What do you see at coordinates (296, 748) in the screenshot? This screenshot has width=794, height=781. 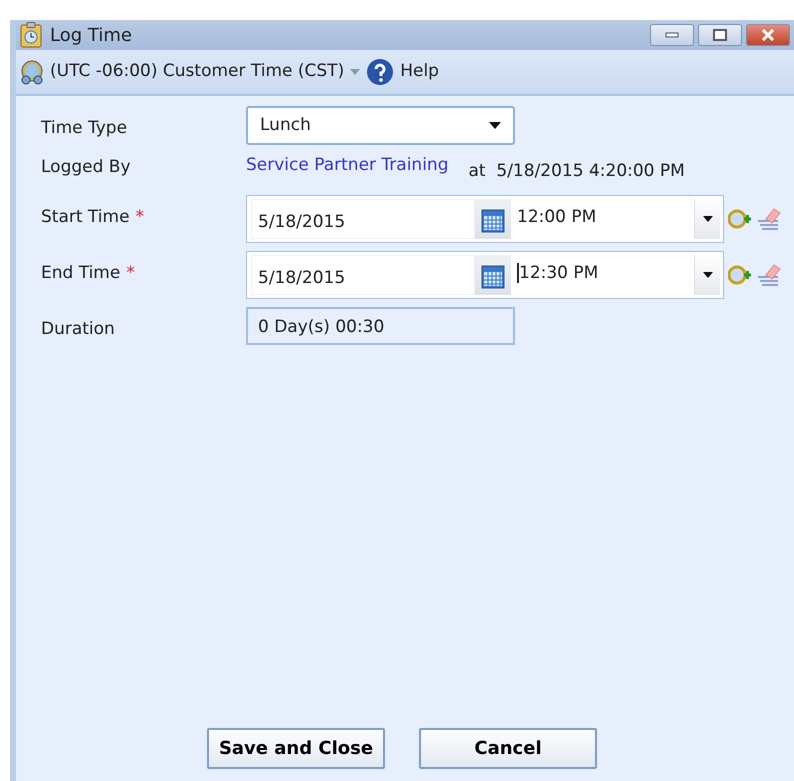 I see `save-button: Save and Close` at bounding box center [296, 748].